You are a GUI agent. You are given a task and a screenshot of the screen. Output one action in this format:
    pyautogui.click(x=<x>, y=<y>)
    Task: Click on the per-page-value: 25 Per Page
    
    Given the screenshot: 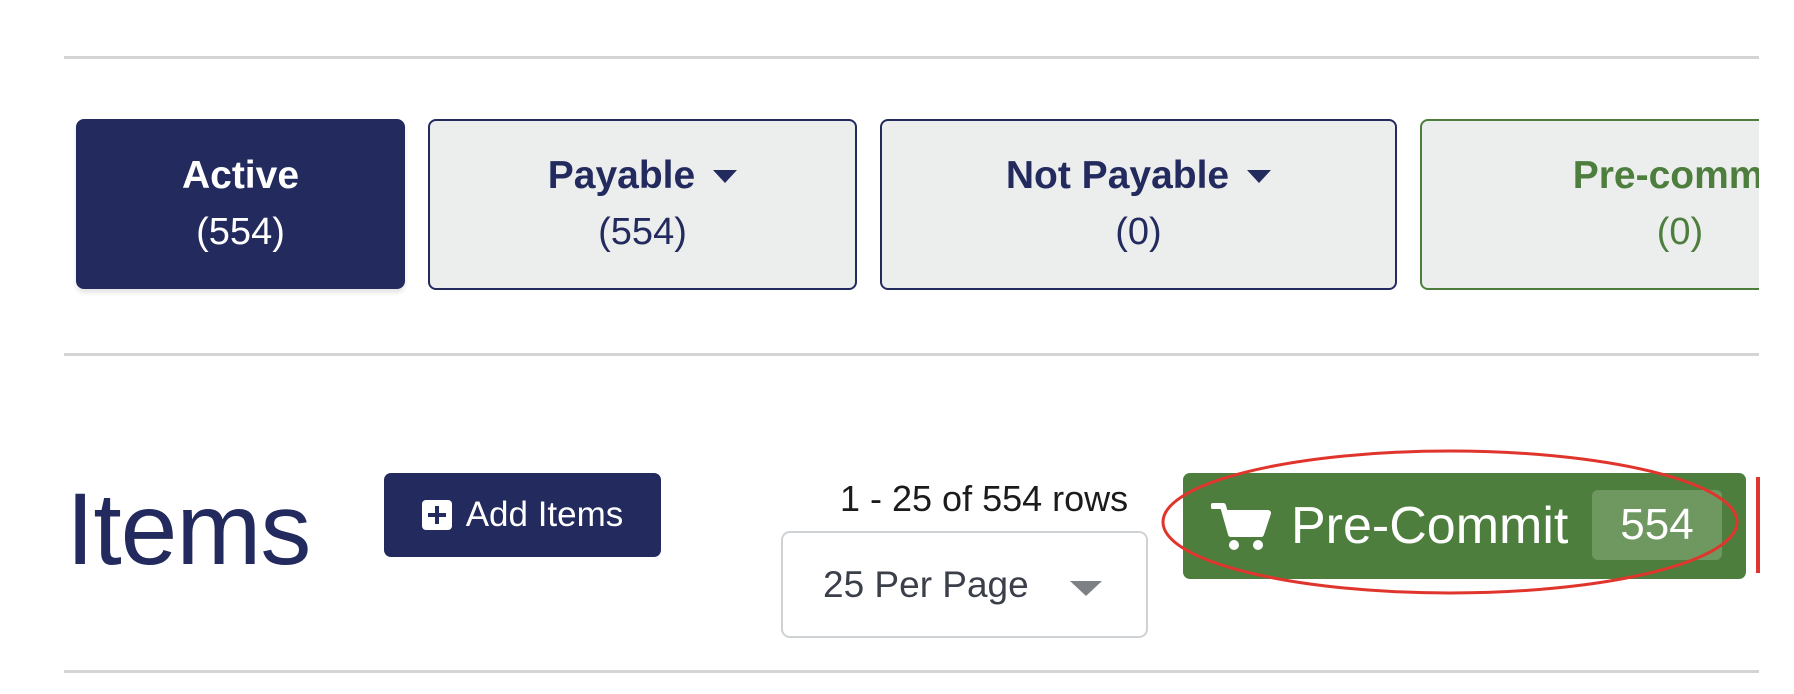 What is the action you would take?
    pyautogui.click(x=926, y=584)
    